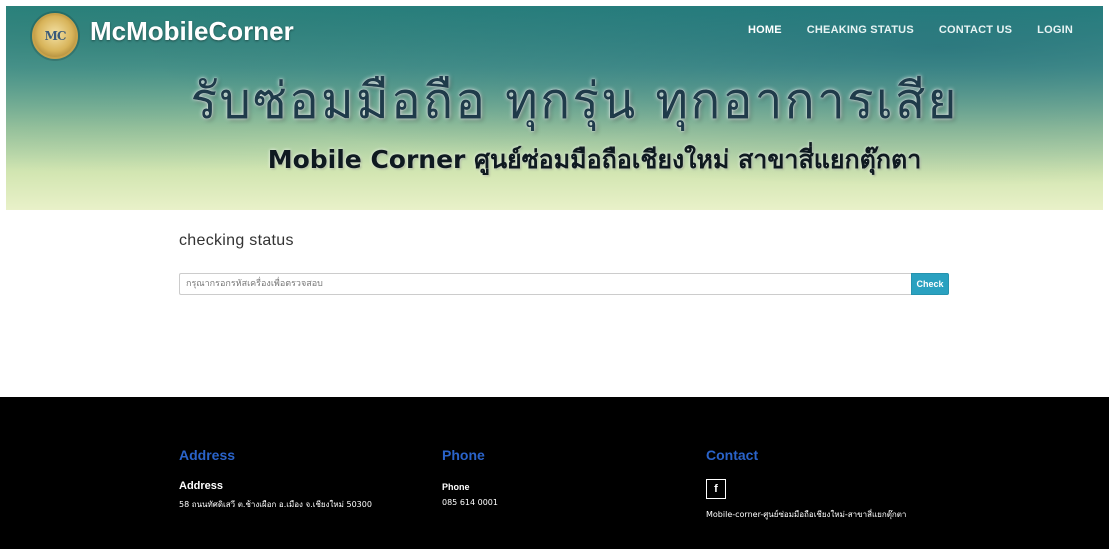 The height and width of the screenshot is (549, 1109). What do you see at coordinates (732, 455) in the screenshot?
I see `contact-heading: Contact` at bounding box center [732, 455].